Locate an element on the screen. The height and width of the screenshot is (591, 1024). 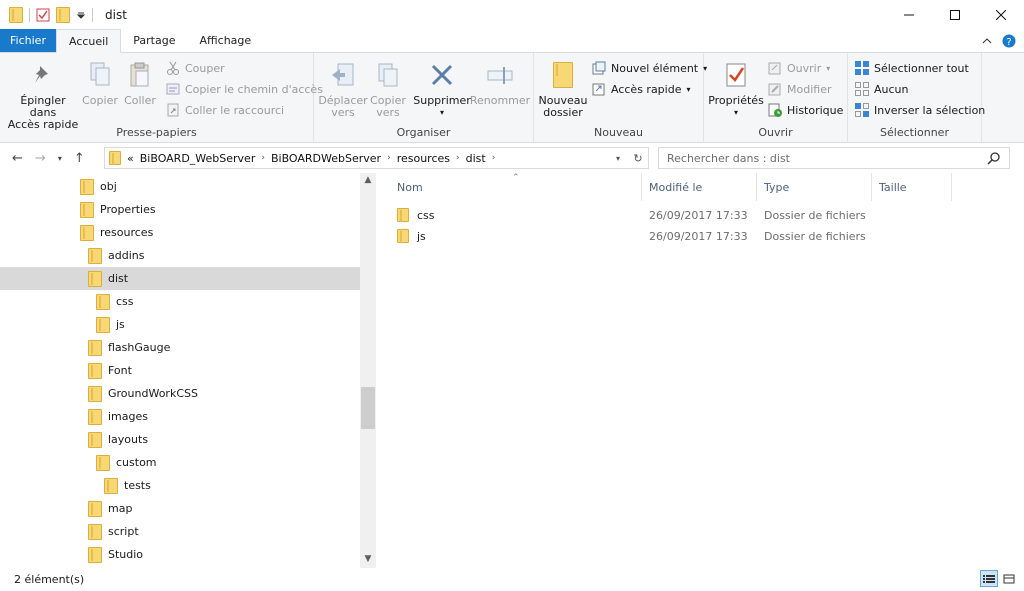
breadcrumb-item: resources is located at coordinates (423, 158).